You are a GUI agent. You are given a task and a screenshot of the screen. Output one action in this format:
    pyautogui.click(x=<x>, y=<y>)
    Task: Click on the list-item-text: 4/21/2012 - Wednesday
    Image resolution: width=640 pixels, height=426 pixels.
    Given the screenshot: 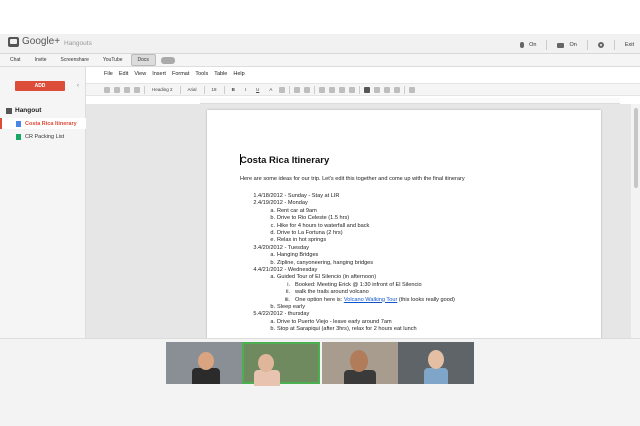 What is the action you would take?
    pyautogui.click(x=288, y=270)
    